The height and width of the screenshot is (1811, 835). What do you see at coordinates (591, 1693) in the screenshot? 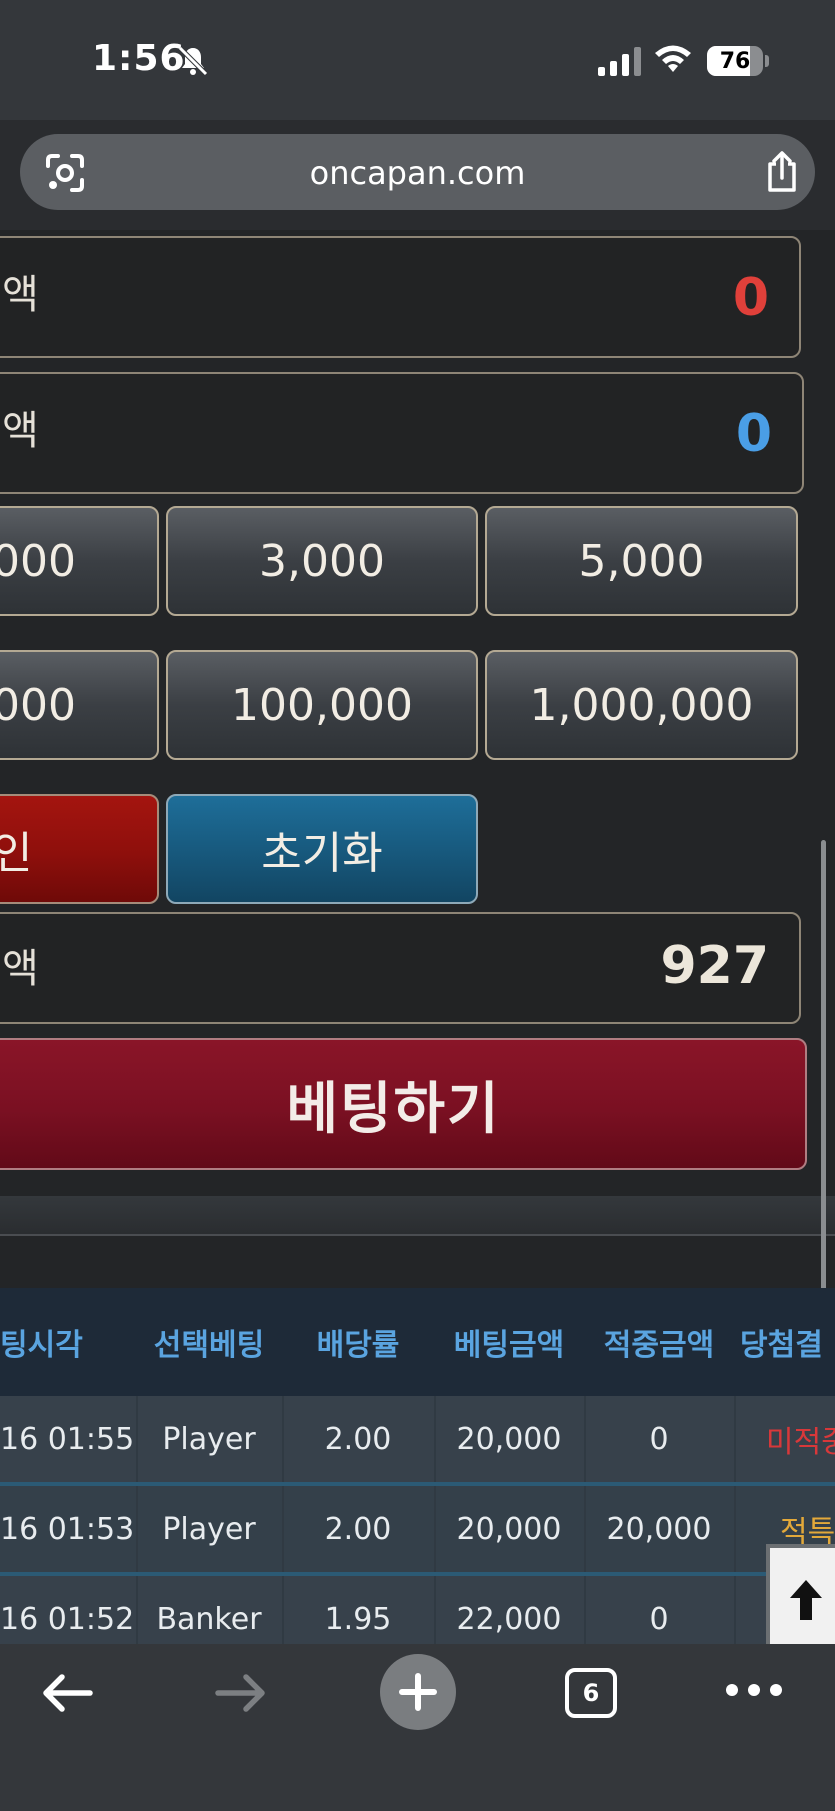
I see `tab-switcher-button: 6` at bounding box center [591, 1693].